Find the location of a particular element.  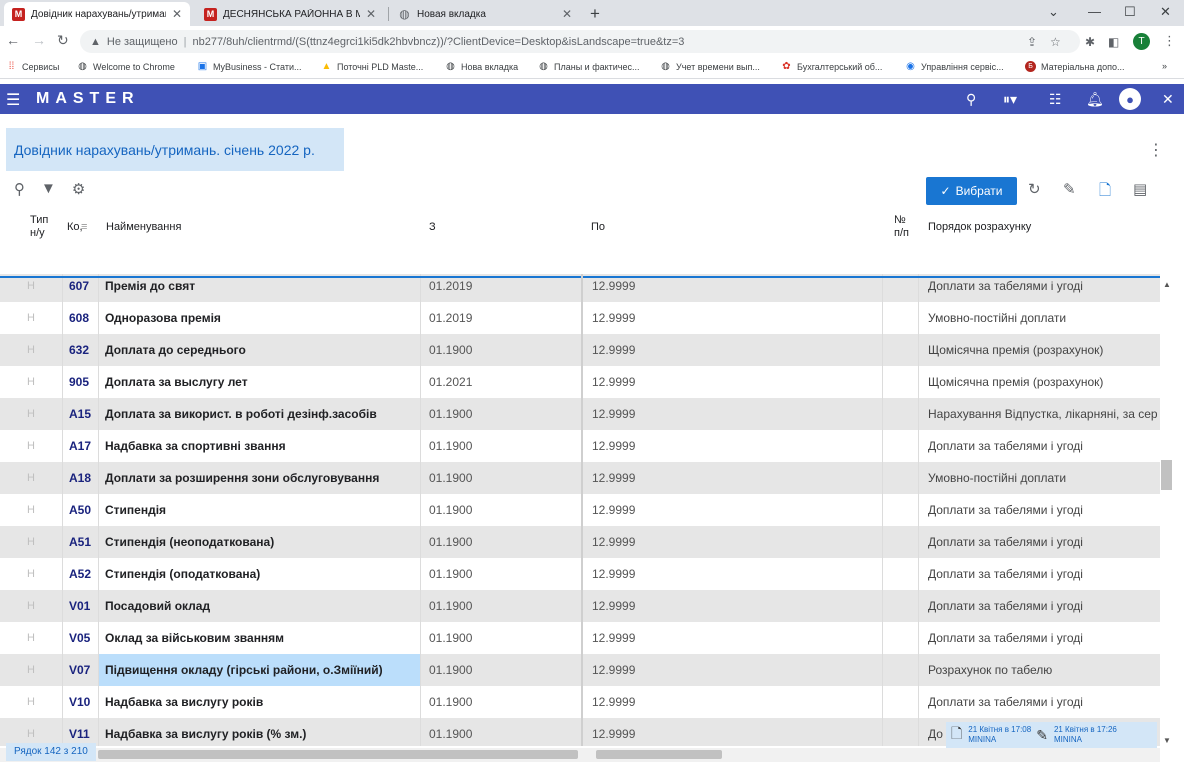

cell-name: Стипендія is located at coordinates (259, 510).